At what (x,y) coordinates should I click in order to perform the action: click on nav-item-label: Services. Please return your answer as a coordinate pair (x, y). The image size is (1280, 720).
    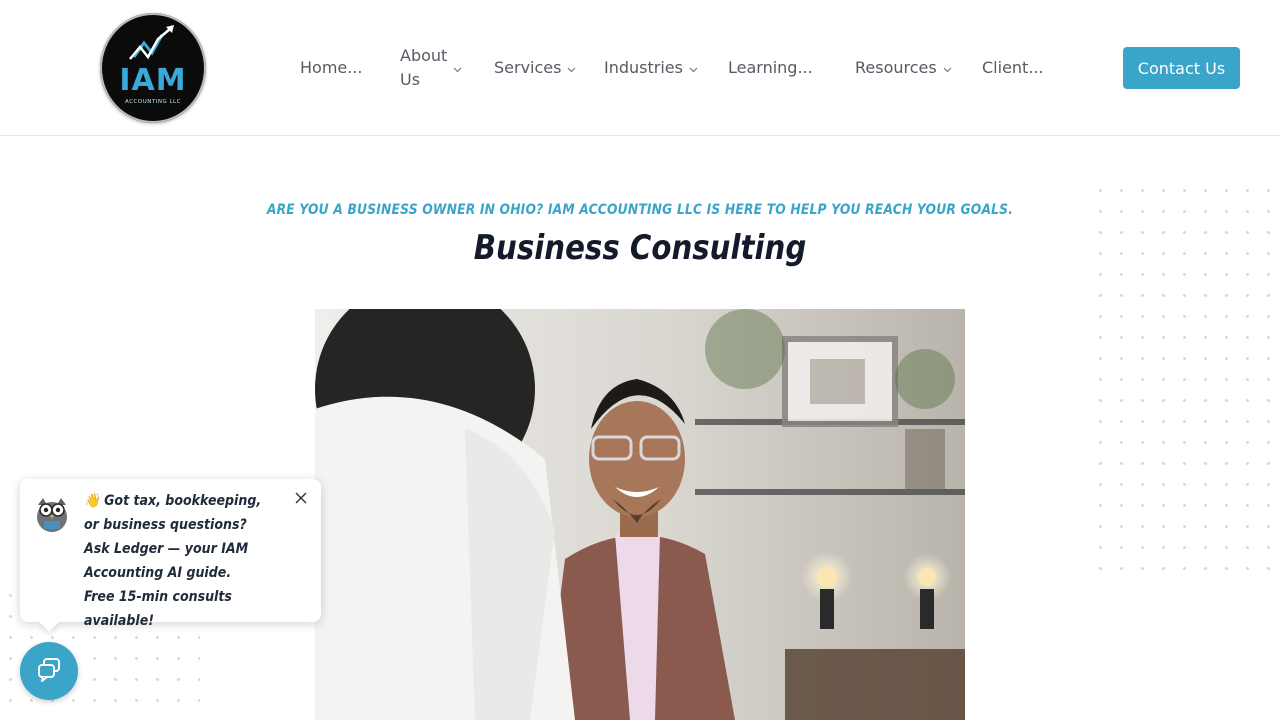
    Looking at the image, I should click on (528, 67).